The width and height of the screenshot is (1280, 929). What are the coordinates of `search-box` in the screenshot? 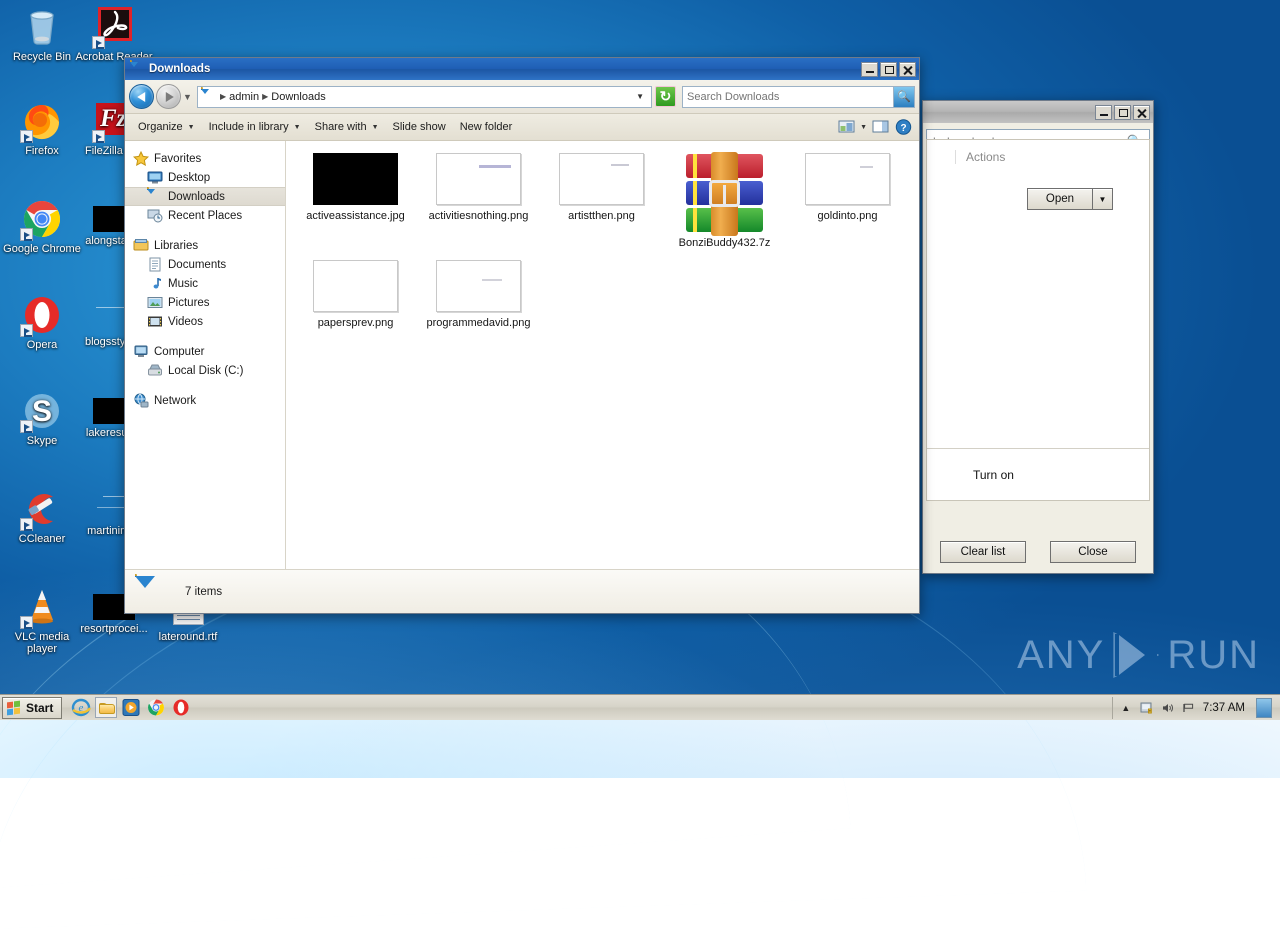 It's located at (798, 96).